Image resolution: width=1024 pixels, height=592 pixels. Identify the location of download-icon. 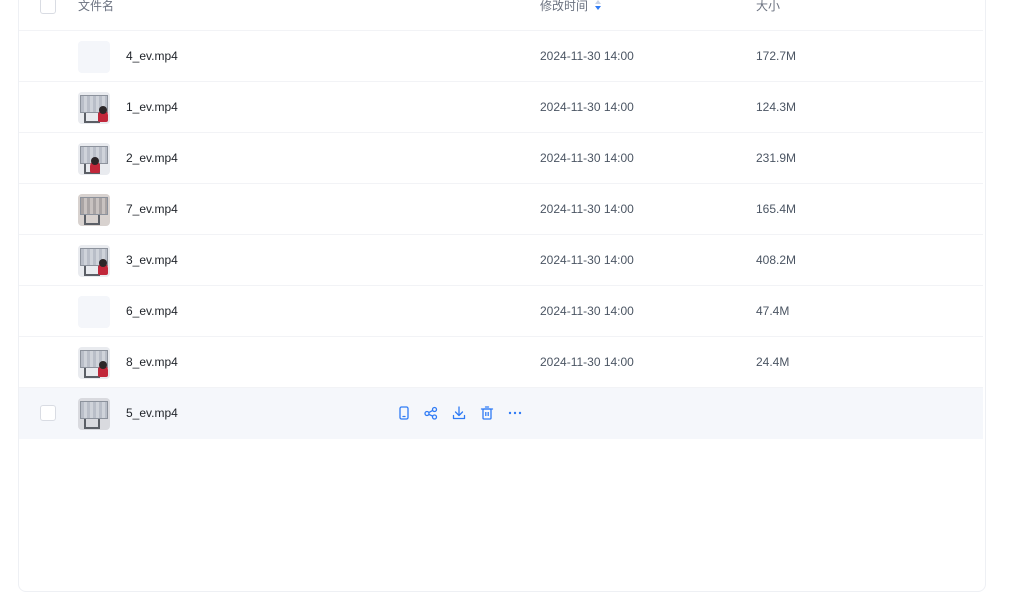
(459, 413).